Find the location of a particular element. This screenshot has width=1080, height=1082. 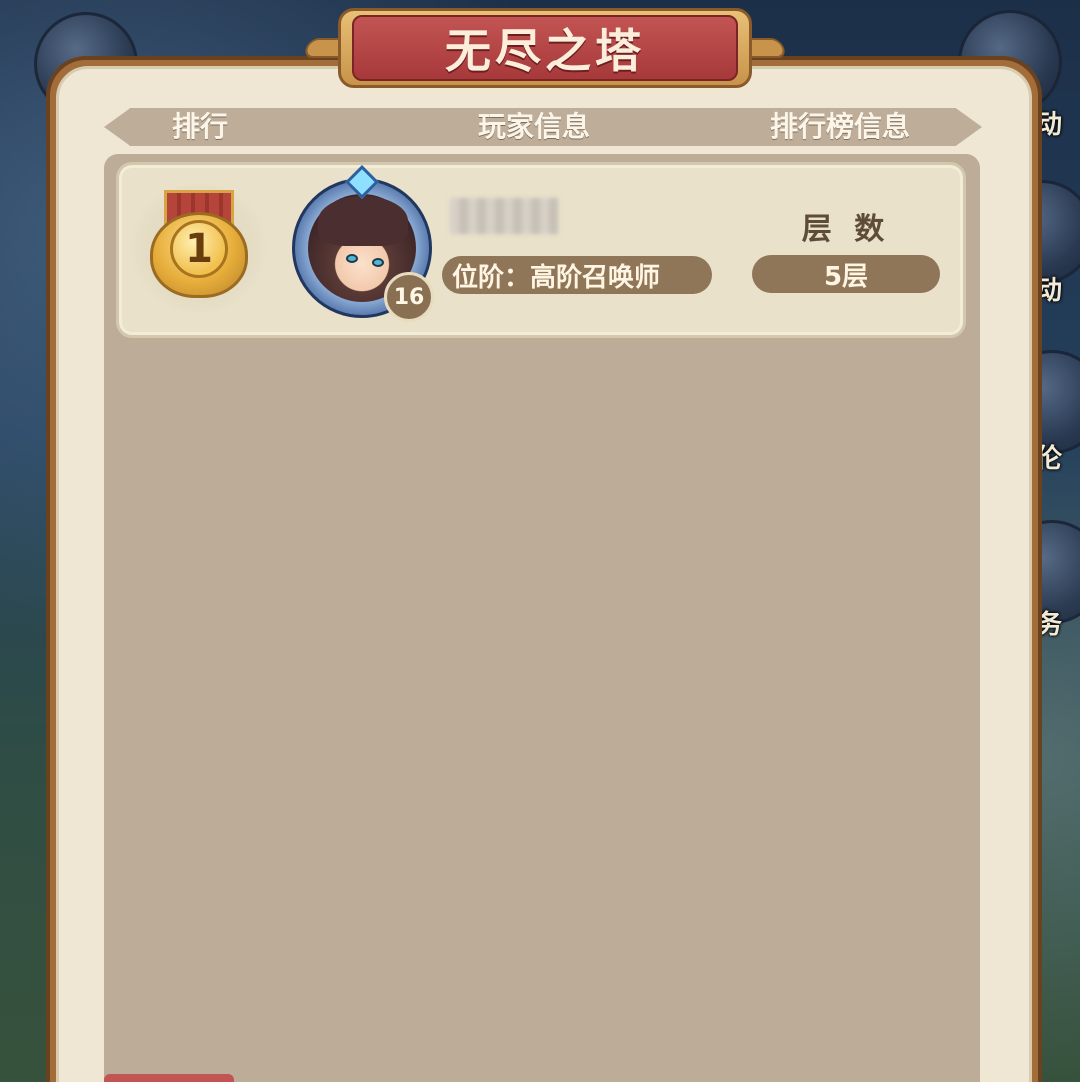

player-name is located at coordinates (504, 216).